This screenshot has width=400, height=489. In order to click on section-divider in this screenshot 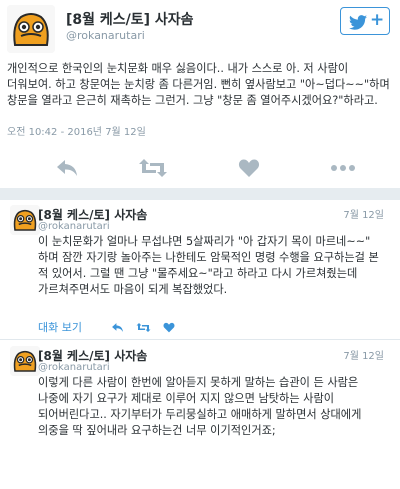, I will do `click(200, 194)`.